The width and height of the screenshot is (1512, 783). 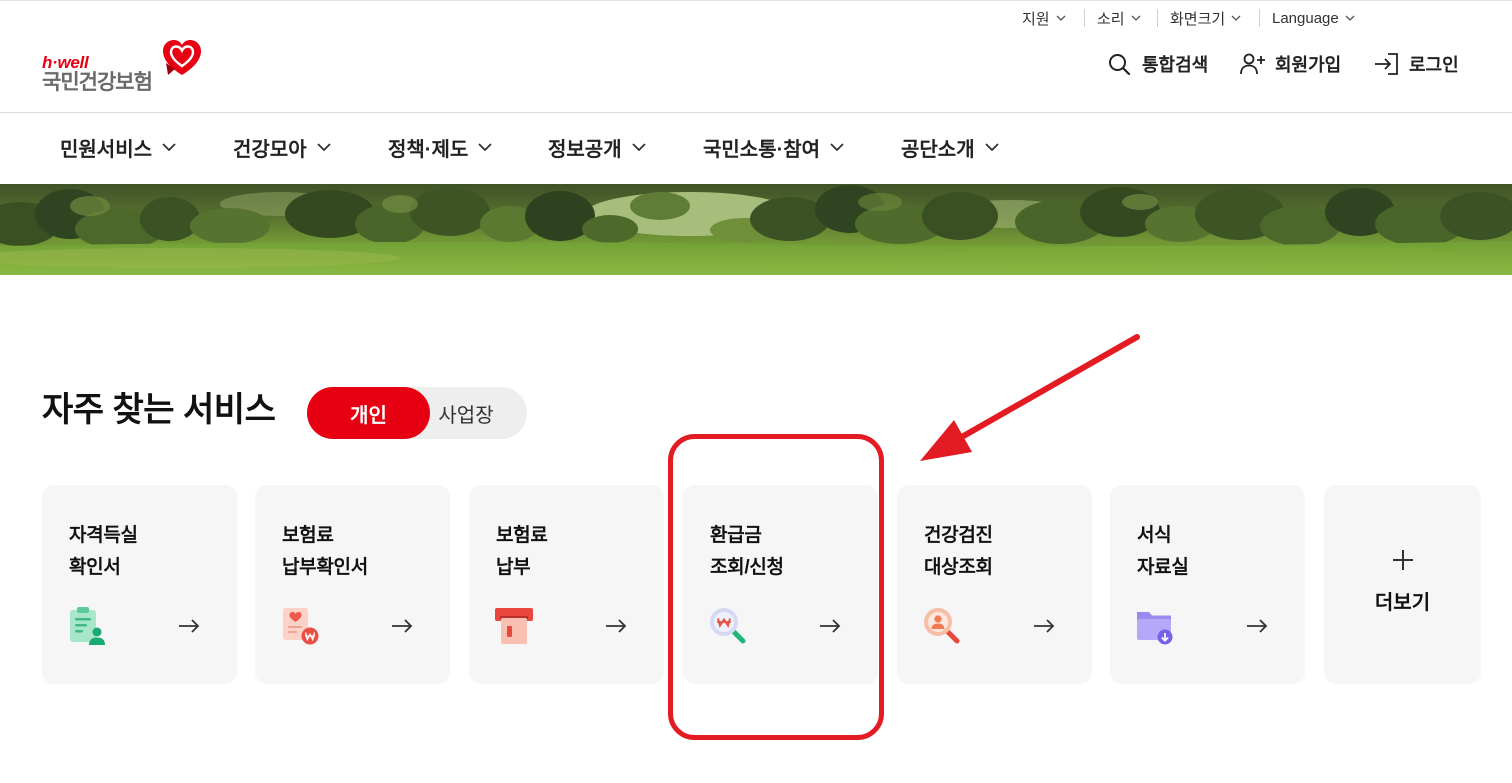 What do you see at coordinates (522, 552) in the screenshot?
I see `card-title: 보험료 납부` at bounding box center [522, 552].